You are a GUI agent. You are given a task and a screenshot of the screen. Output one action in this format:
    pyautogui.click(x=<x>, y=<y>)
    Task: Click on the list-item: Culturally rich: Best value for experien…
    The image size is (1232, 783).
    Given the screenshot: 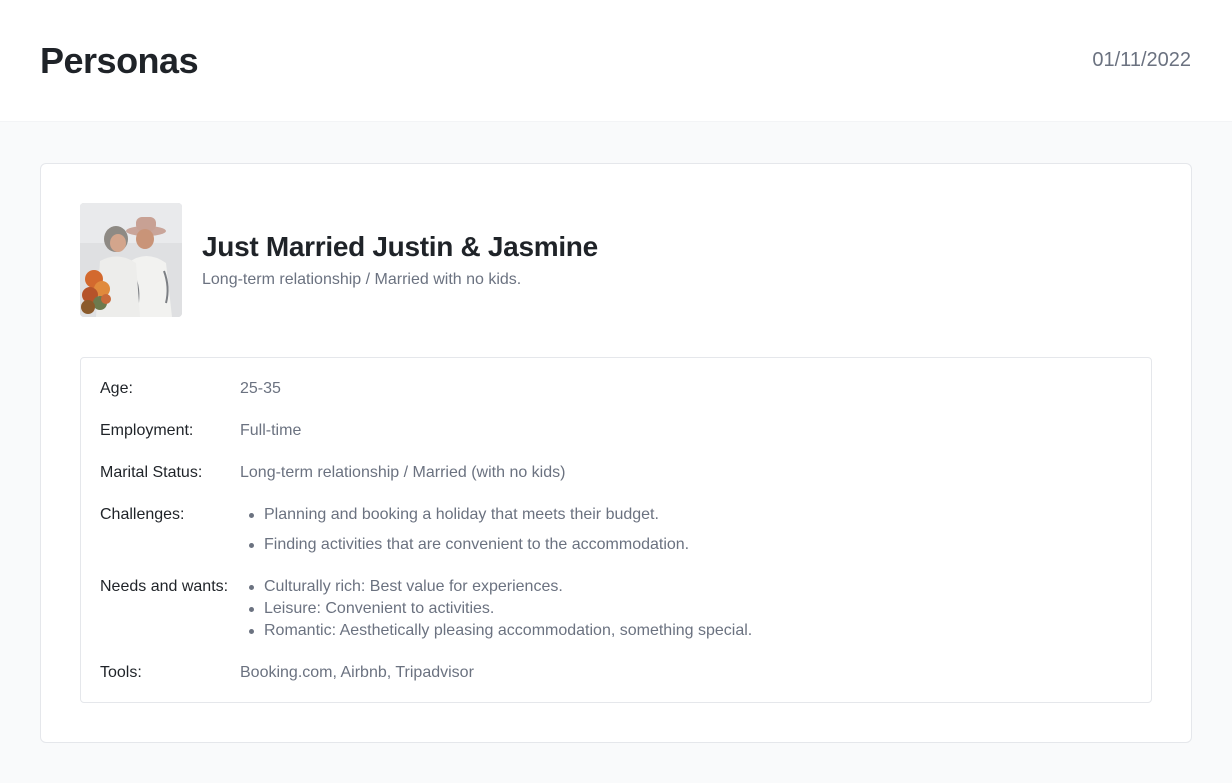 What is the action you would take?
    pyautogui.click(x=496, y=587)
    